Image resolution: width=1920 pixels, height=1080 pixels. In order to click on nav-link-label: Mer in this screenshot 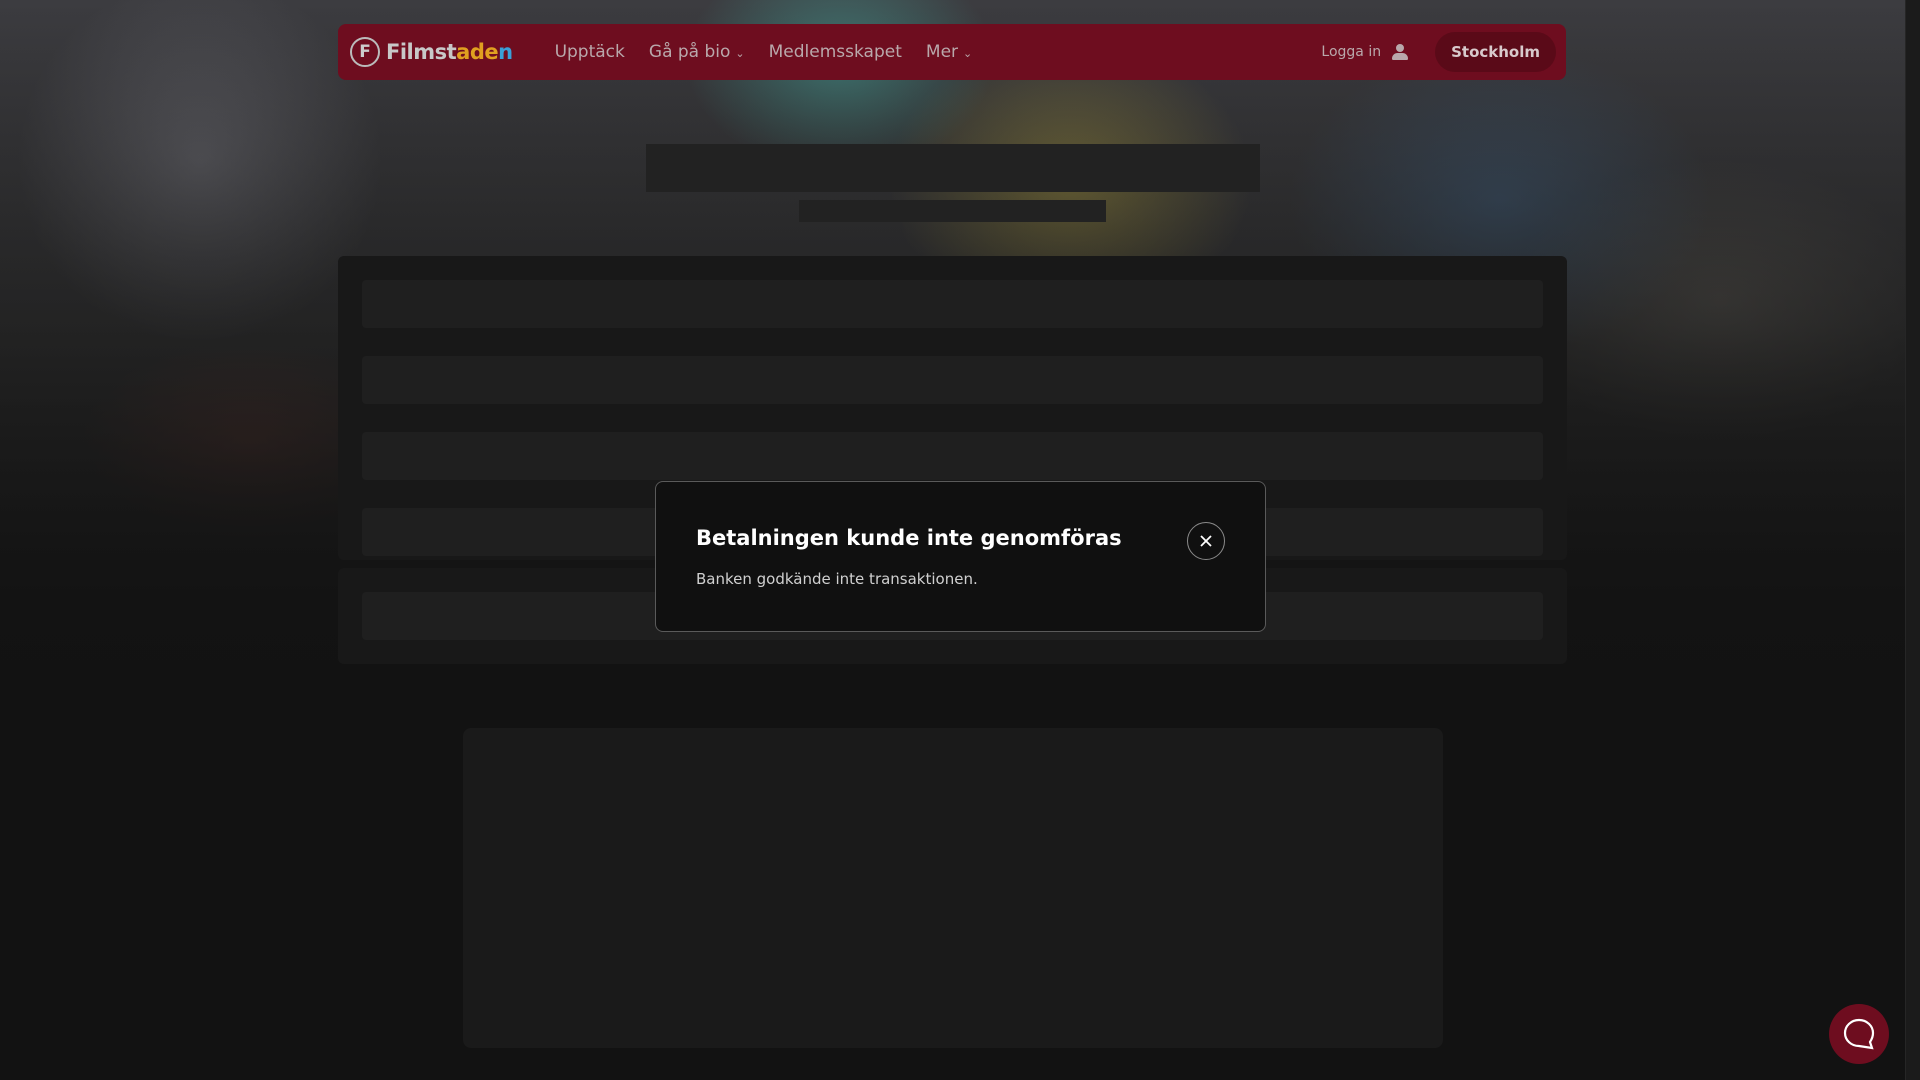, I will do `click(942, 52)`.